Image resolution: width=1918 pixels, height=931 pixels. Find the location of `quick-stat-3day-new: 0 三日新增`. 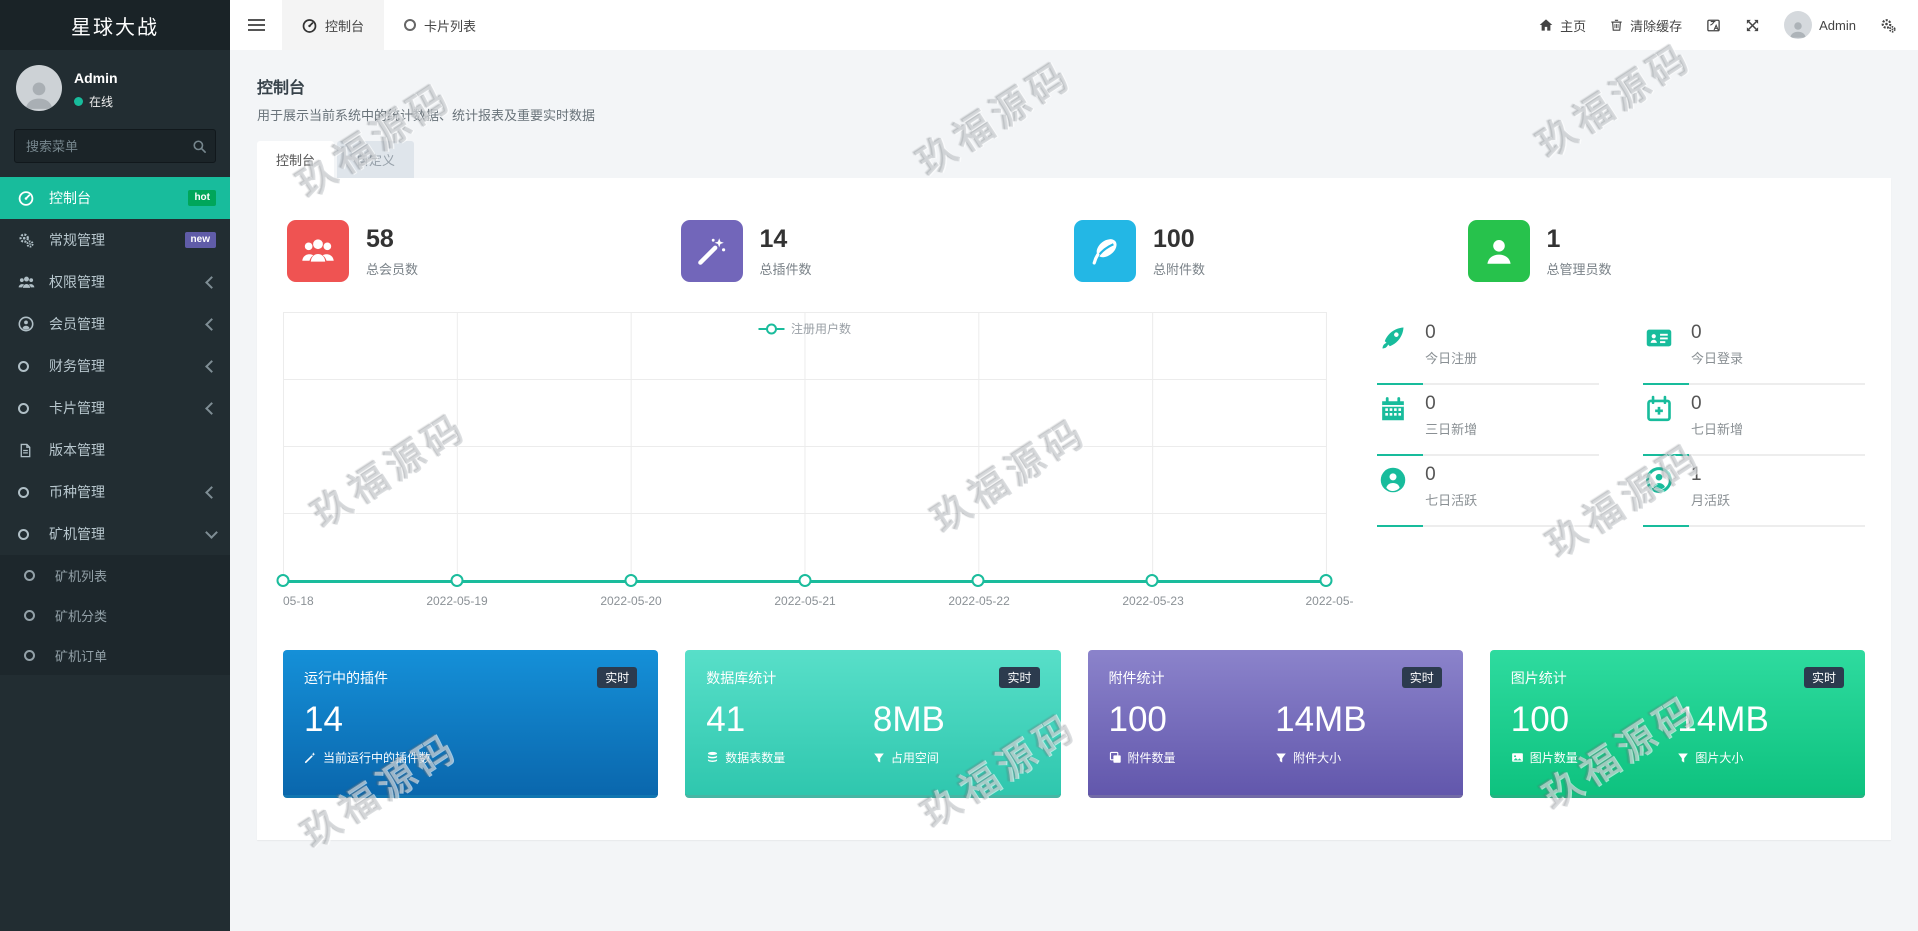

quick-stat-3day-new: 0 三日新增 is located at coordinates (1488, 420).